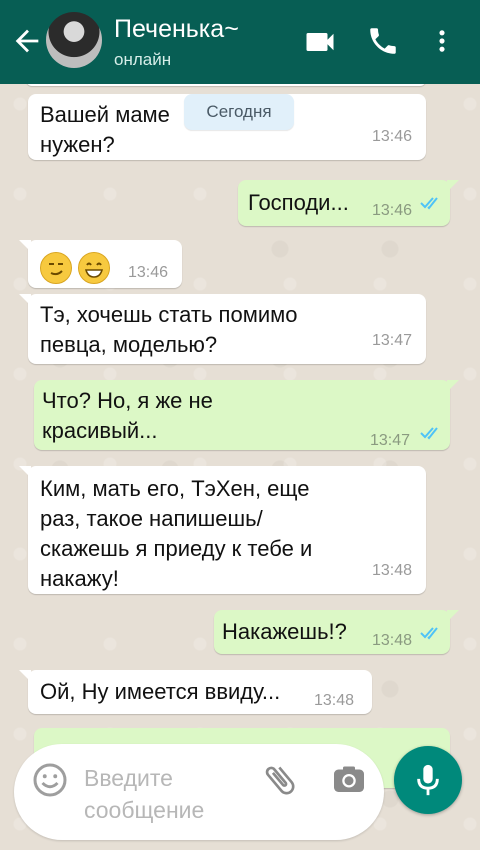  Describe the element at coordinates (320, 42) in the screenshot. I see `video-call-icon` at that location.